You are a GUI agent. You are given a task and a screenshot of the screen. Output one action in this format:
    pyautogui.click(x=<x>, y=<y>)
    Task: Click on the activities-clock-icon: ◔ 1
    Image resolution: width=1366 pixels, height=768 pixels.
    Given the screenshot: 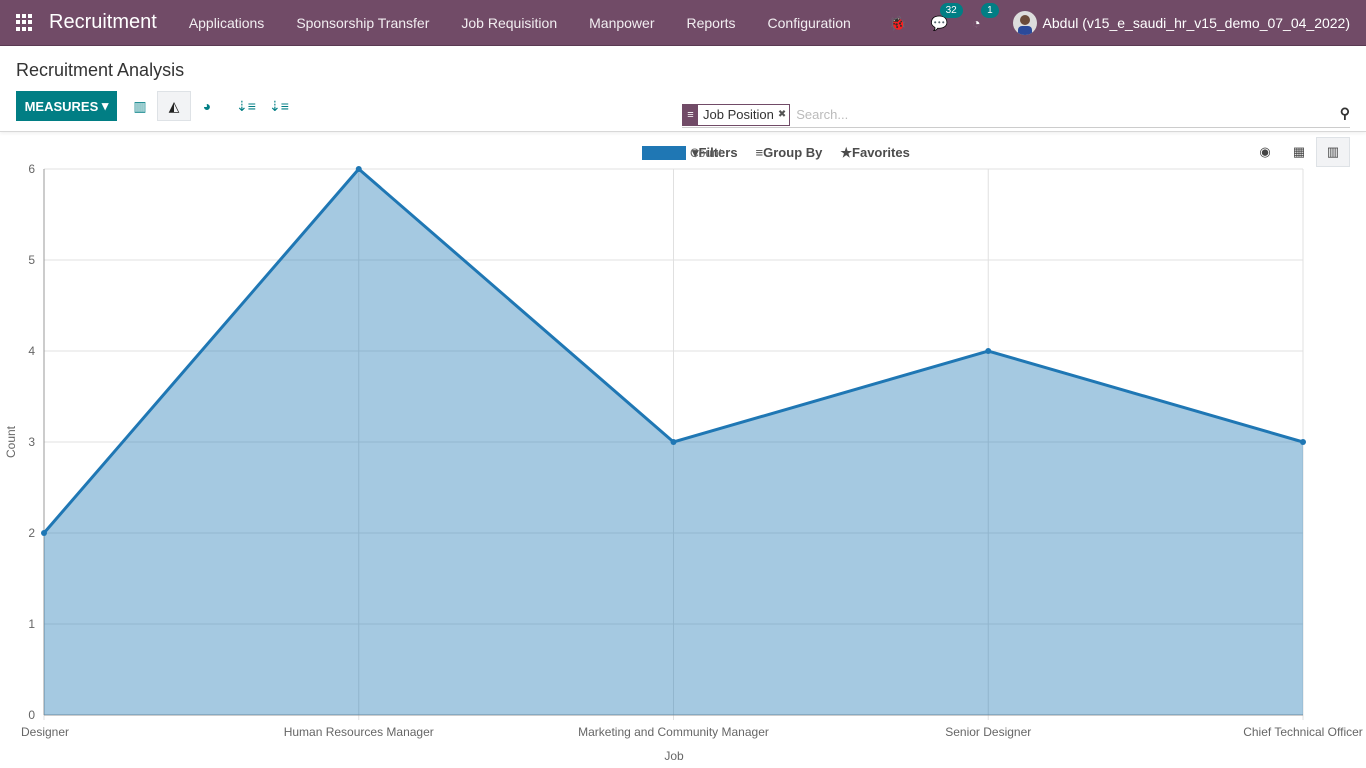 What is the action you would take?
    pyautogui.click(x=985, y=17)
    